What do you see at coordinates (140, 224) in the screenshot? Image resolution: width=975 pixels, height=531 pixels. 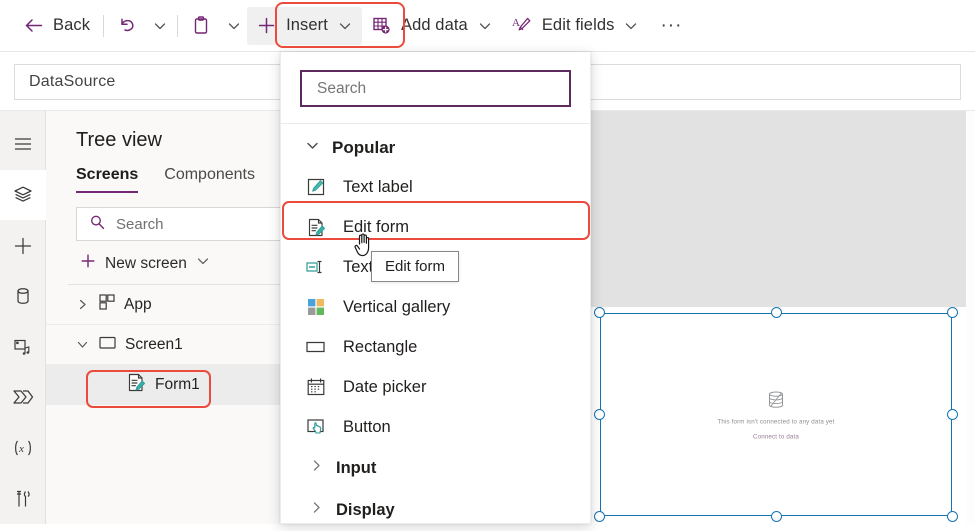 I see `search-placeholder: Search` at bounding box center [140, 224].